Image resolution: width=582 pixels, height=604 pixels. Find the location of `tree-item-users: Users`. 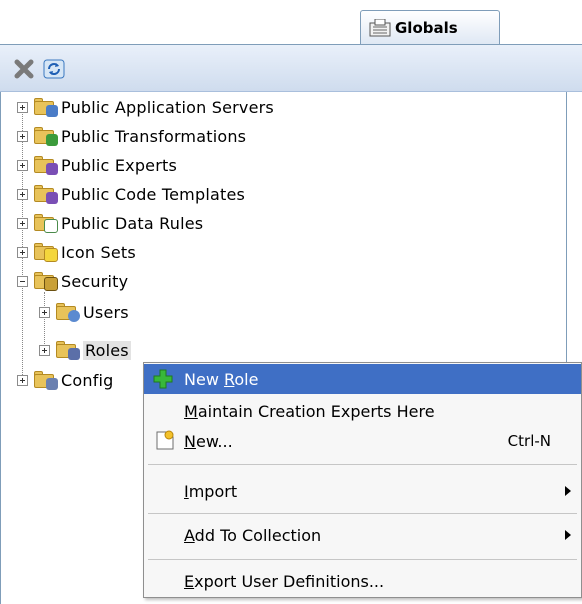

tree-item-users: Users is located at coordinates (84, 312).